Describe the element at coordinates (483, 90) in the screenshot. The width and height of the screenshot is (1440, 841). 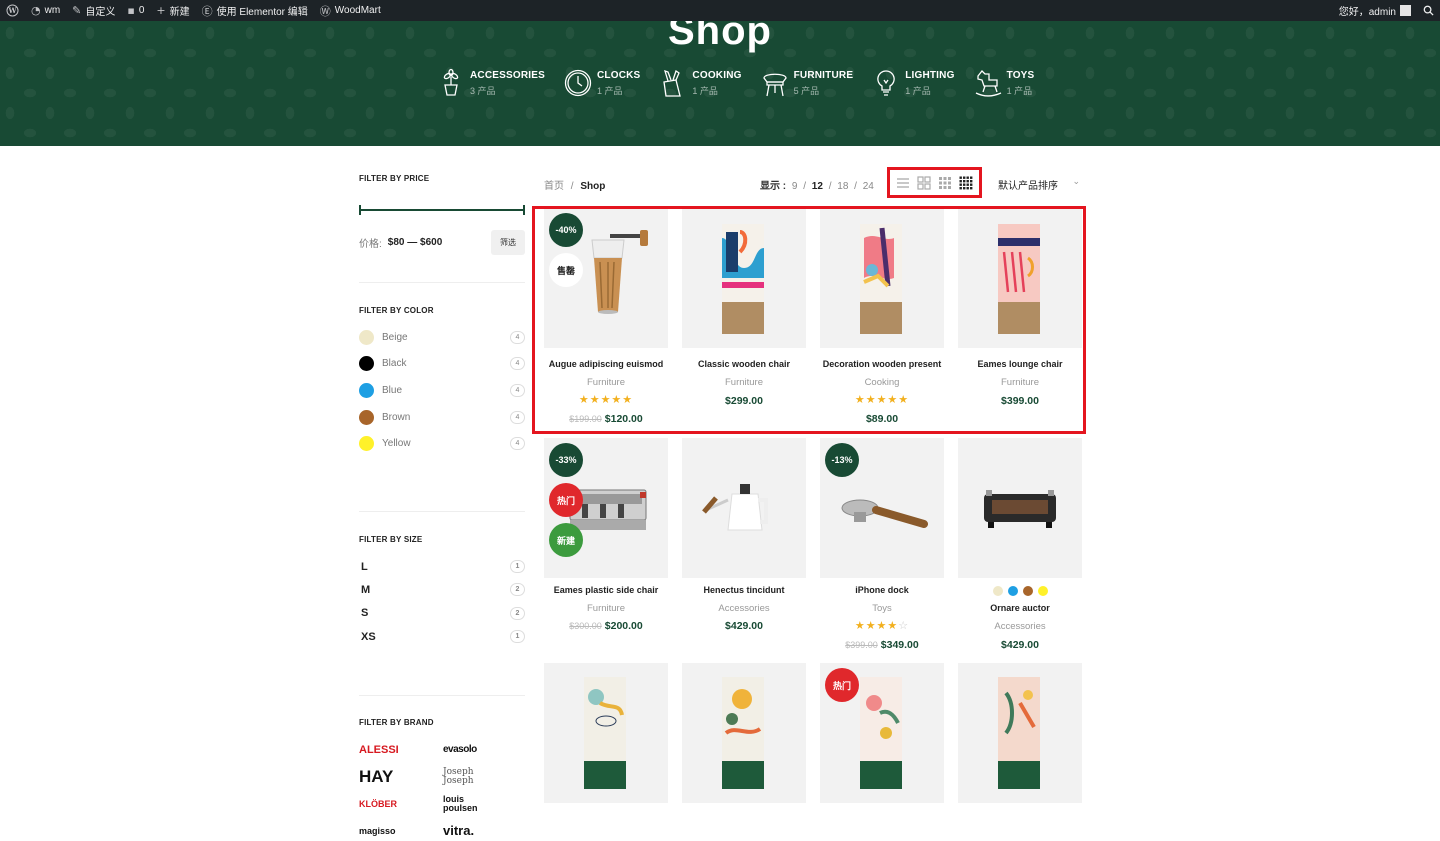
I see `category-count: 3 产品` at that location.